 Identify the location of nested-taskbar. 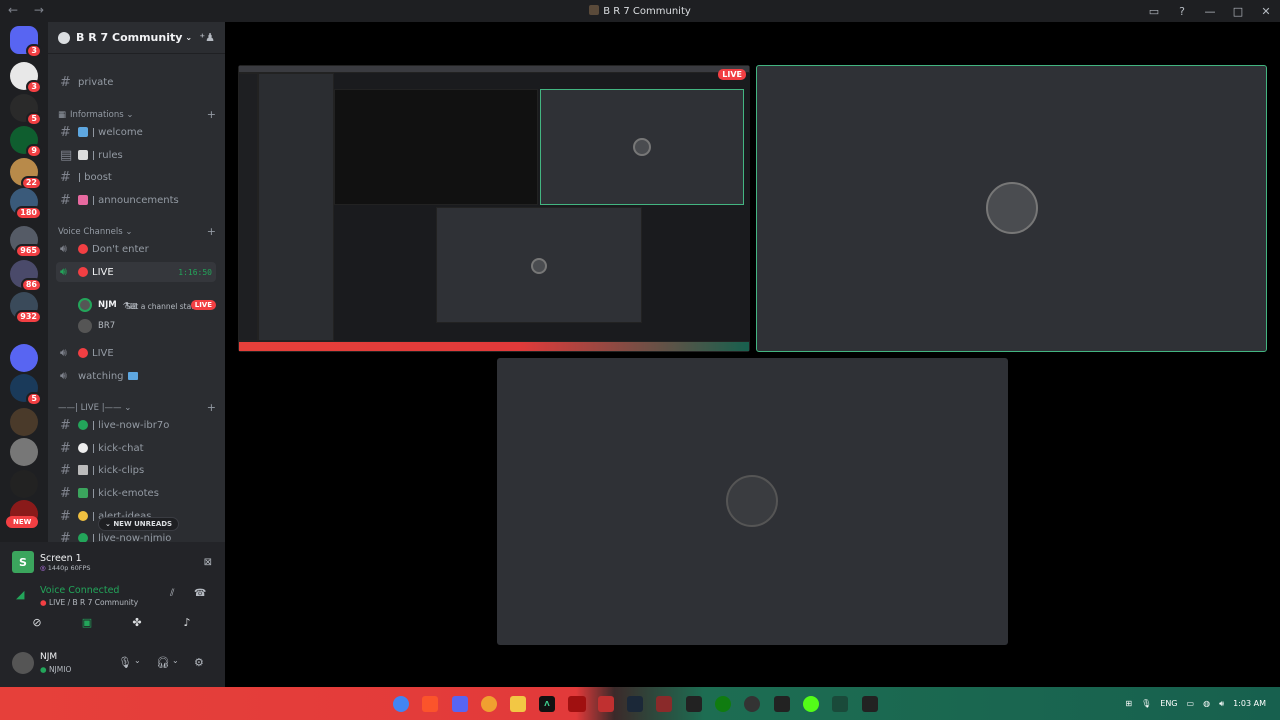
(494, 346).